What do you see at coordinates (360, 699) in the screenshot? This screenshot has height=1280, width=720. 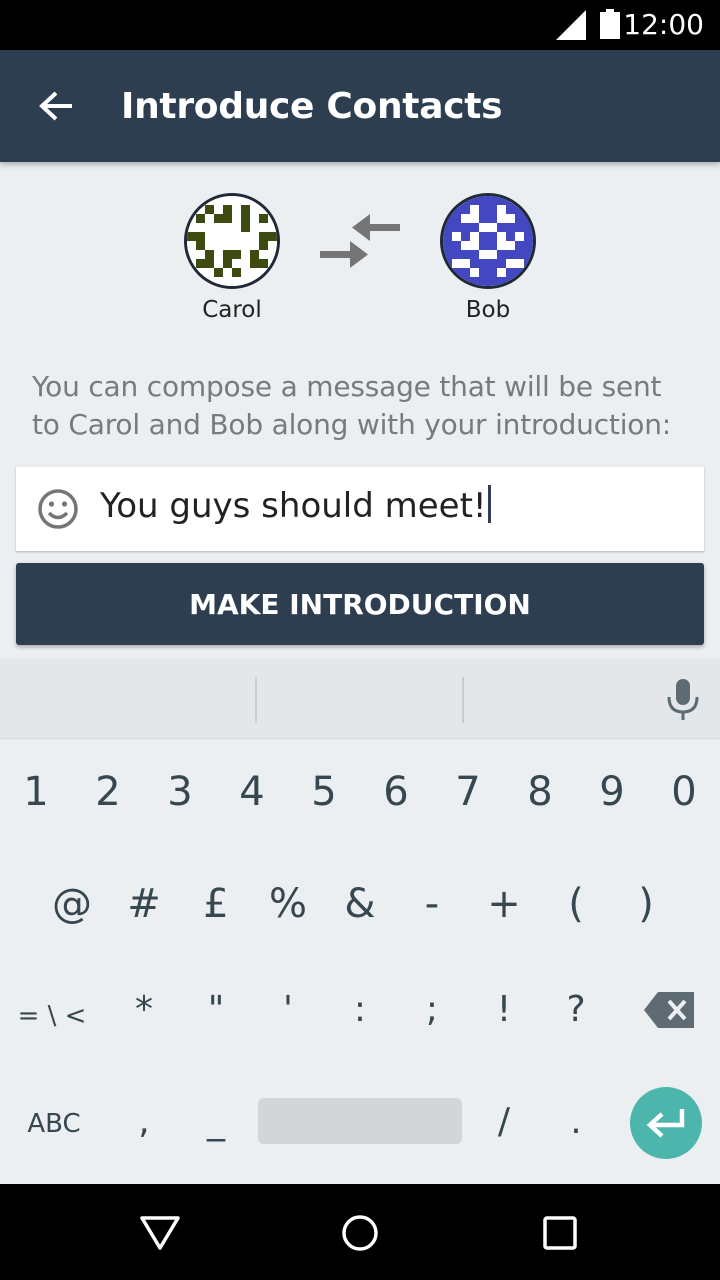 I see `suggestion-strip` at bounding box center [360, 699].